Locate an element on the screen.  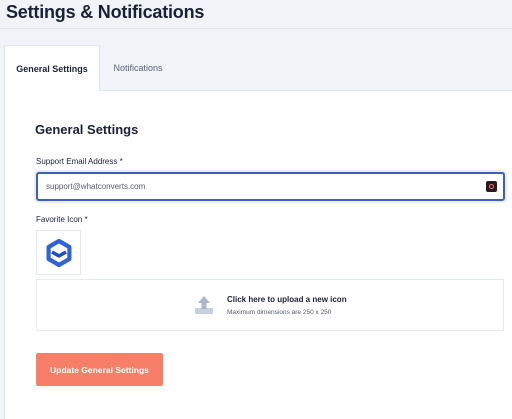
whatconverts-logo-icon is located at coordinates (58, 252).